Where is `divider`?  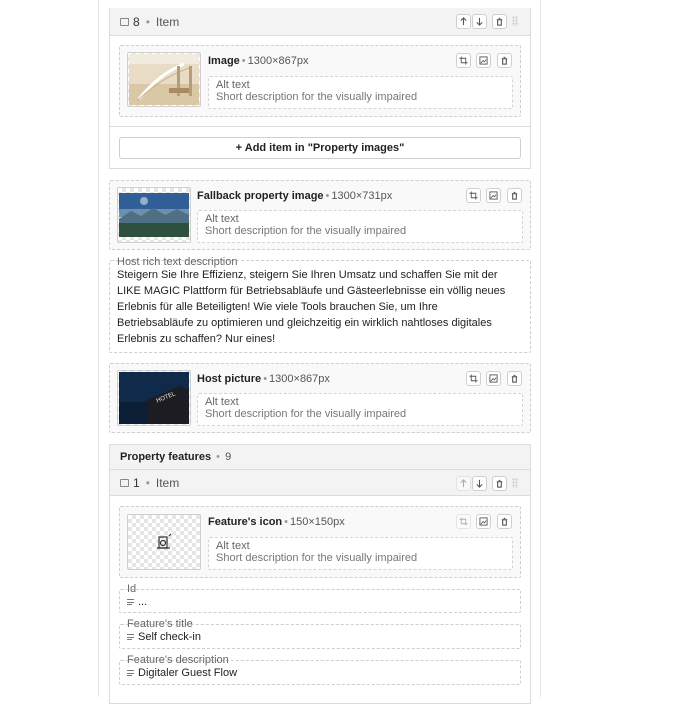 divider is located at coordinates (320, 126).